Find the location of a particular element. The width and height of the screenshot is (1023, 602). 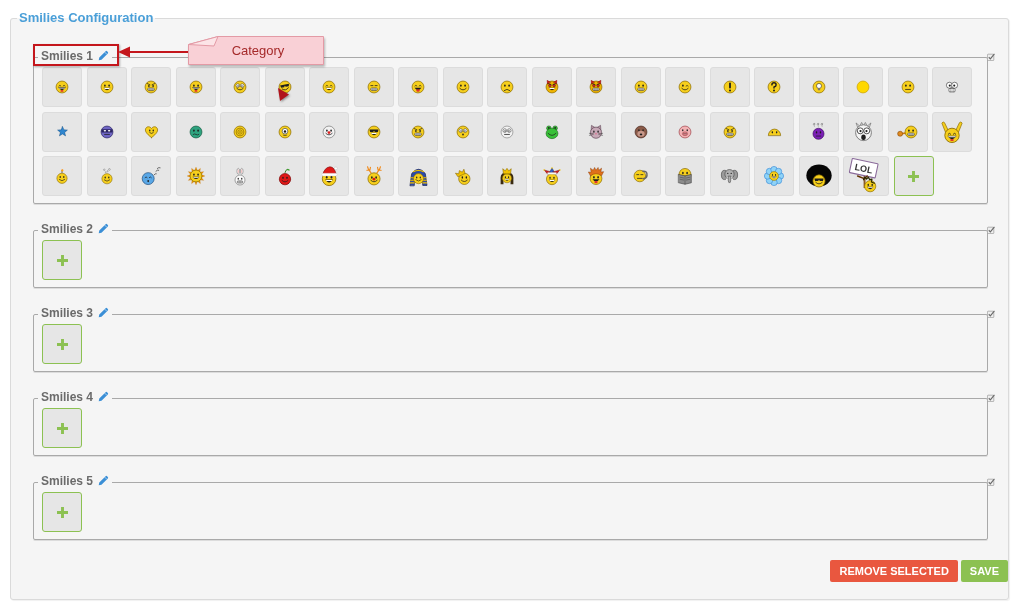

phone-face-icon is located at coordinates (640, 176).